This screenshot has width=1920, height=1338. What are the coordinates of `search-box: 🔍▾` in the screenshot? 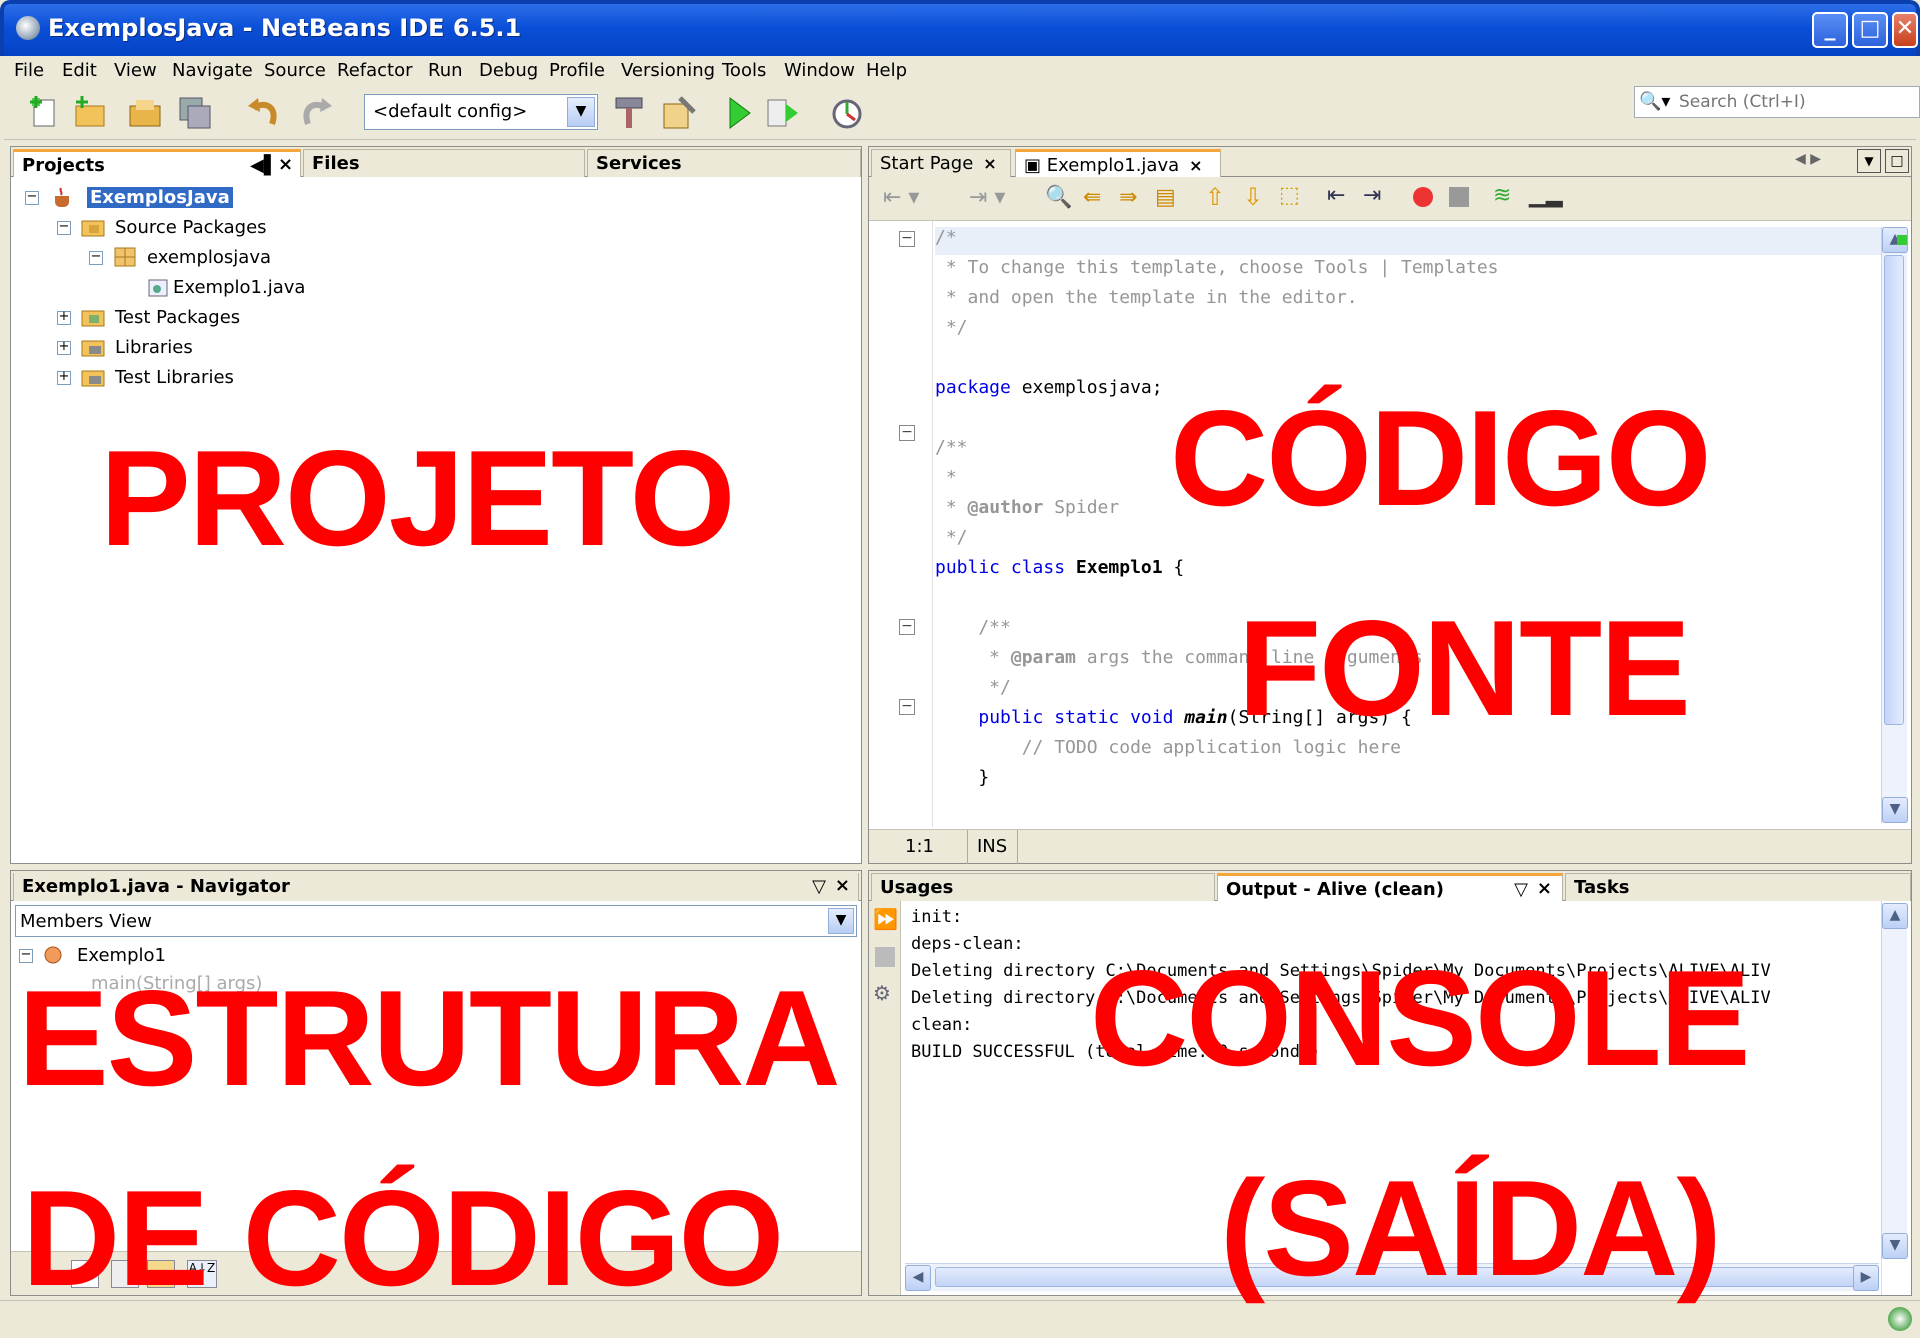 It's located at (1777, 102).